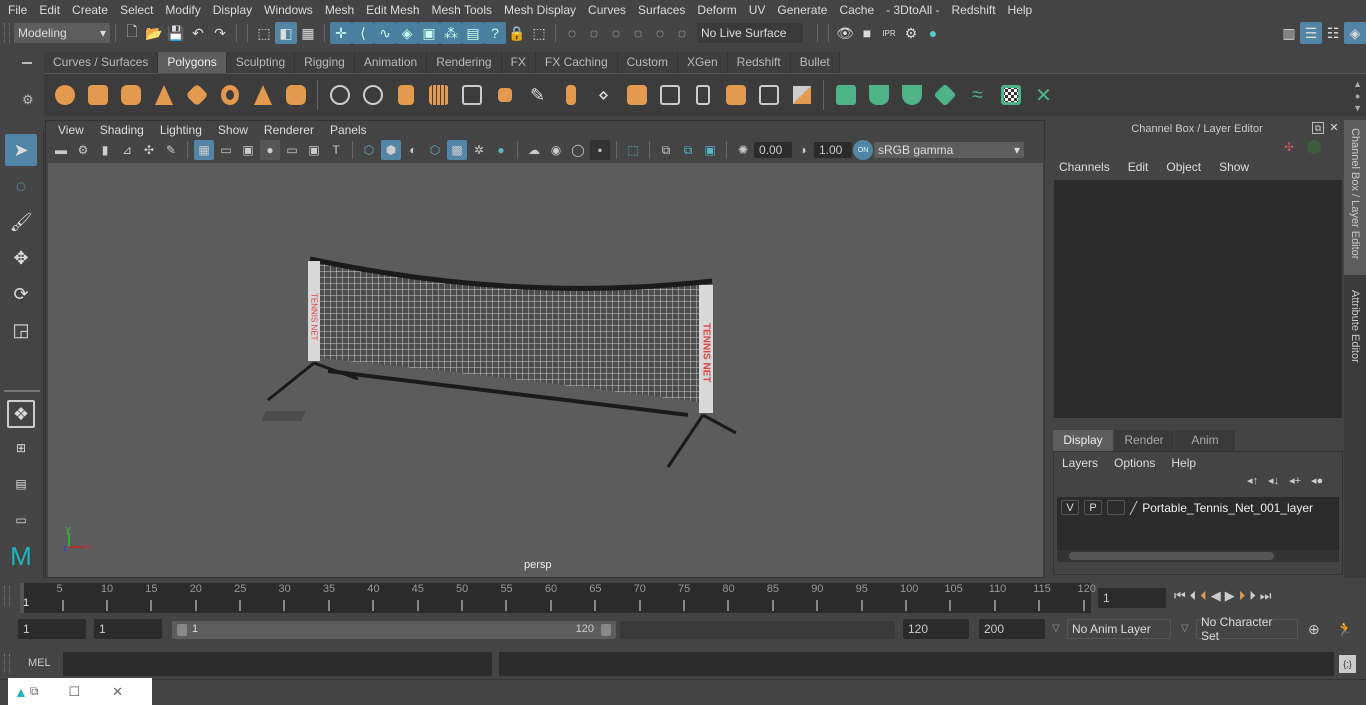 This screenshot has height=705, width=1366. I want to click on lasso-point-icon: ◌, so click(638, 33).